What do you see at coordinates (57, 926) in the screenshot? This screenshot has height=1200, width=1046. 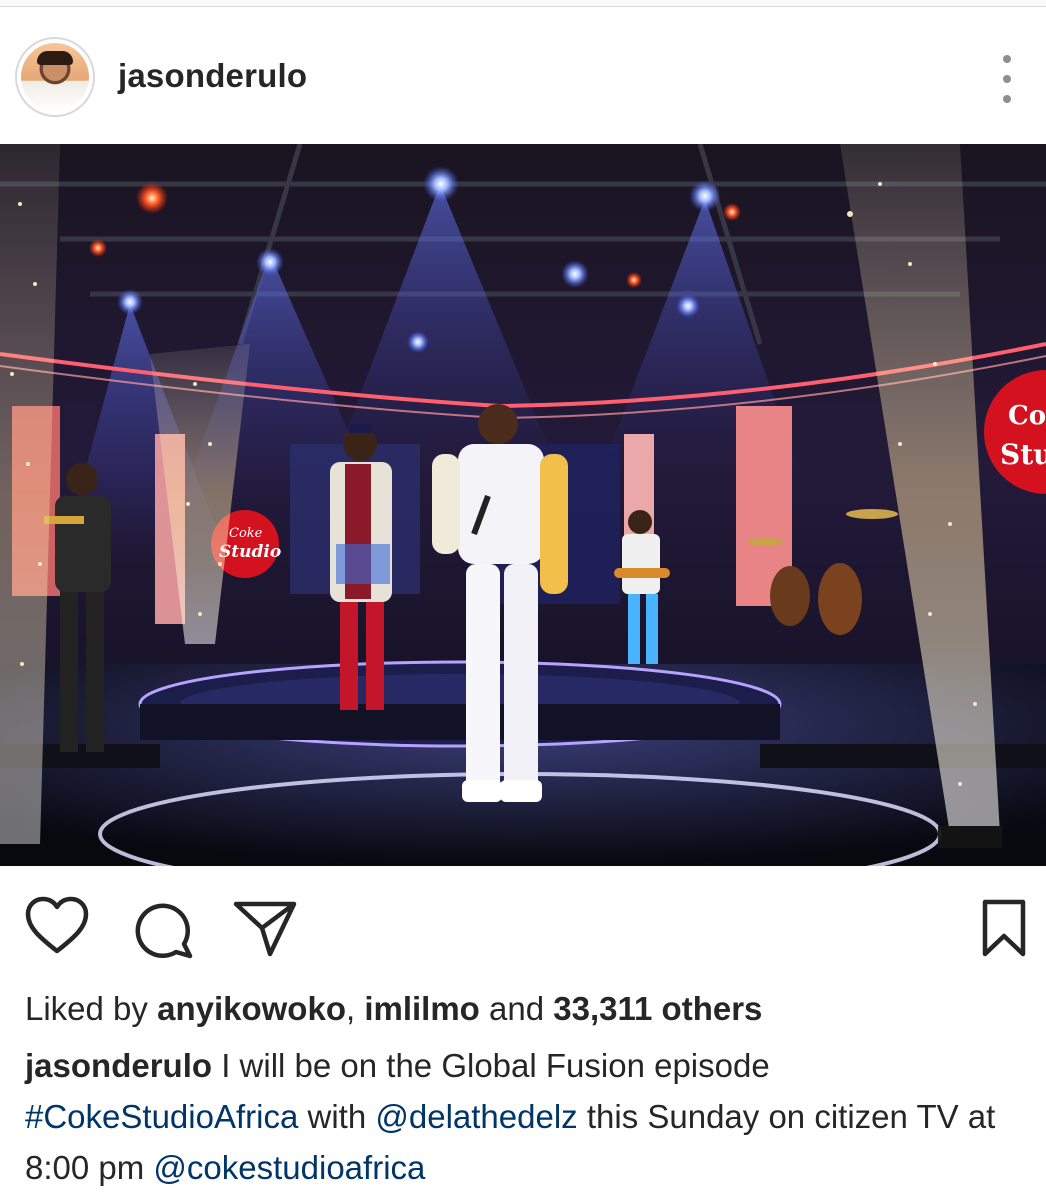 I see `heart-icon` at bounding box center [57, 926].